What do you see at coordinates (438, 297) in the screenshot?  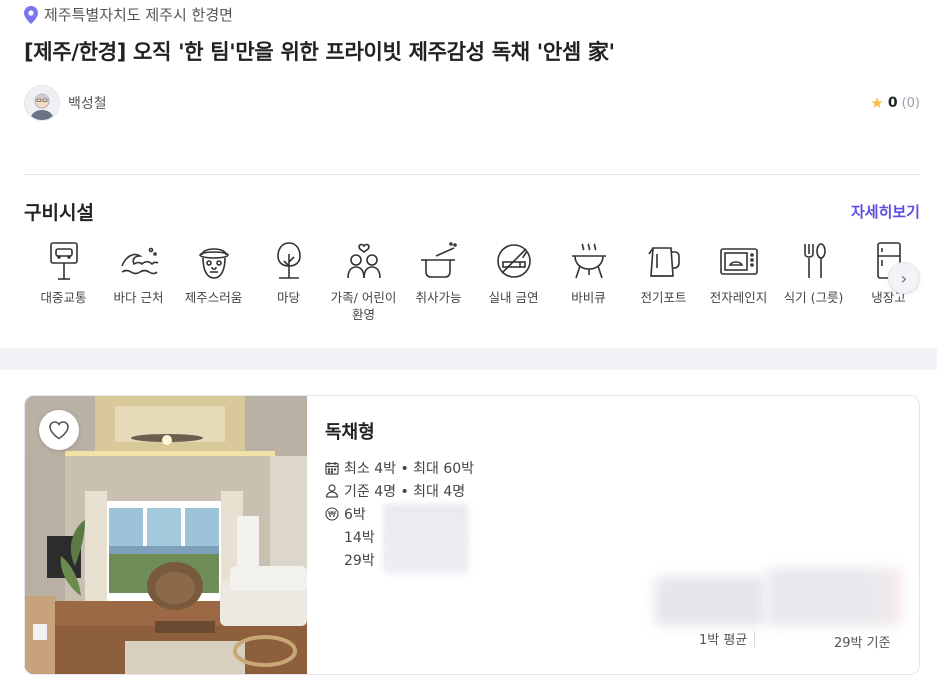 I see `amenity-label: 취사가능` at bounding box center [438, 297].